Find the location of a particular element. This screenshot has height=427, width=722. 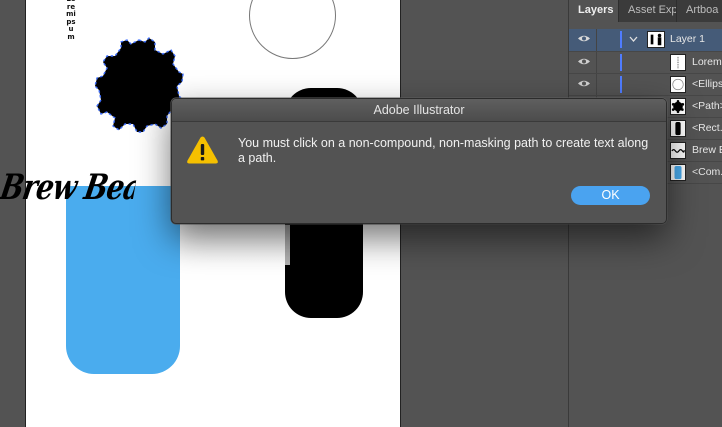

dialog-shadow is located at coordinates (235, 245).